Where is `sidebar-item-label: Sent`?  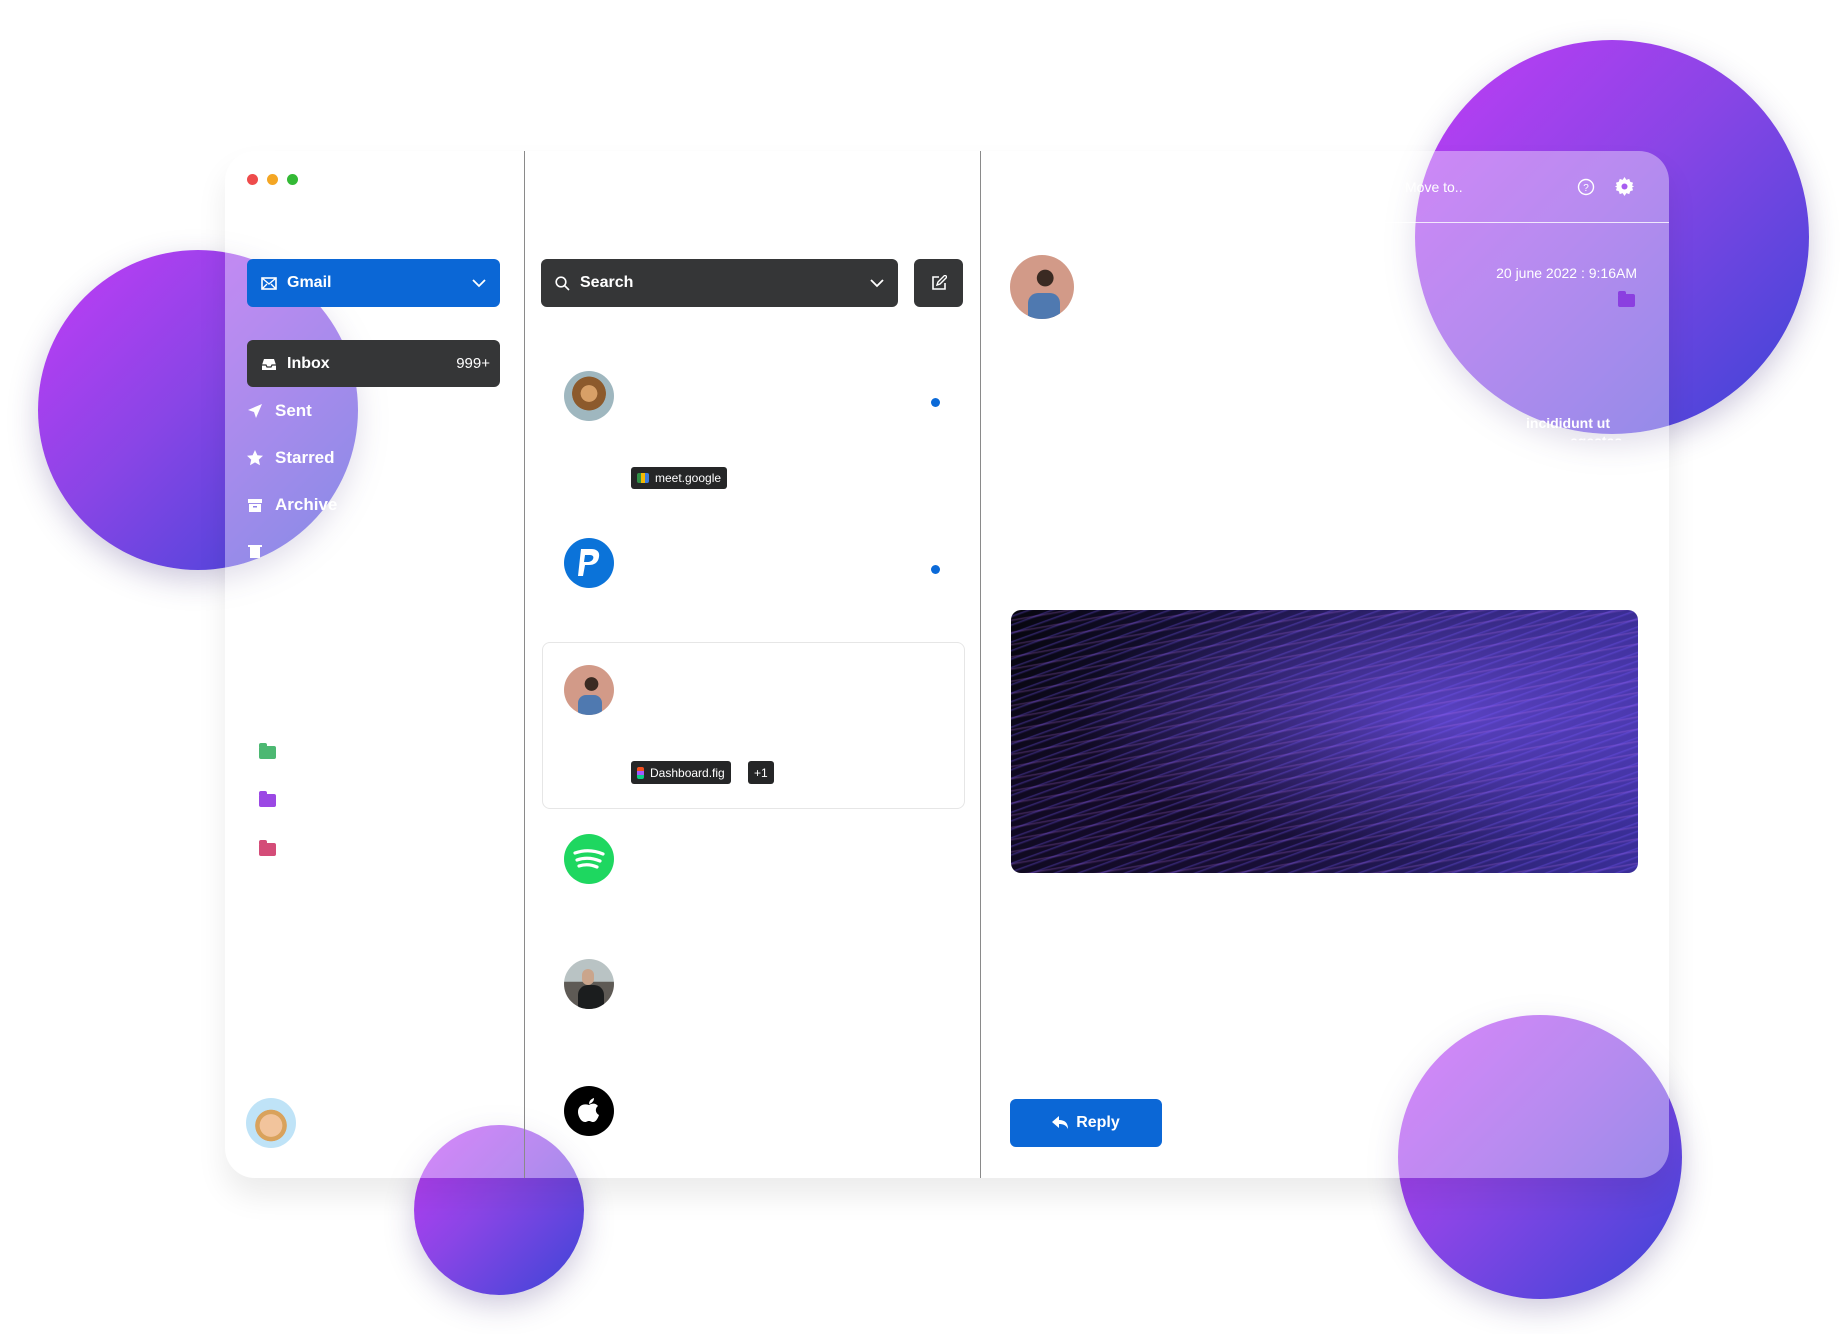 sidebar-item-label: Sent is located at coordinates (293, 410).